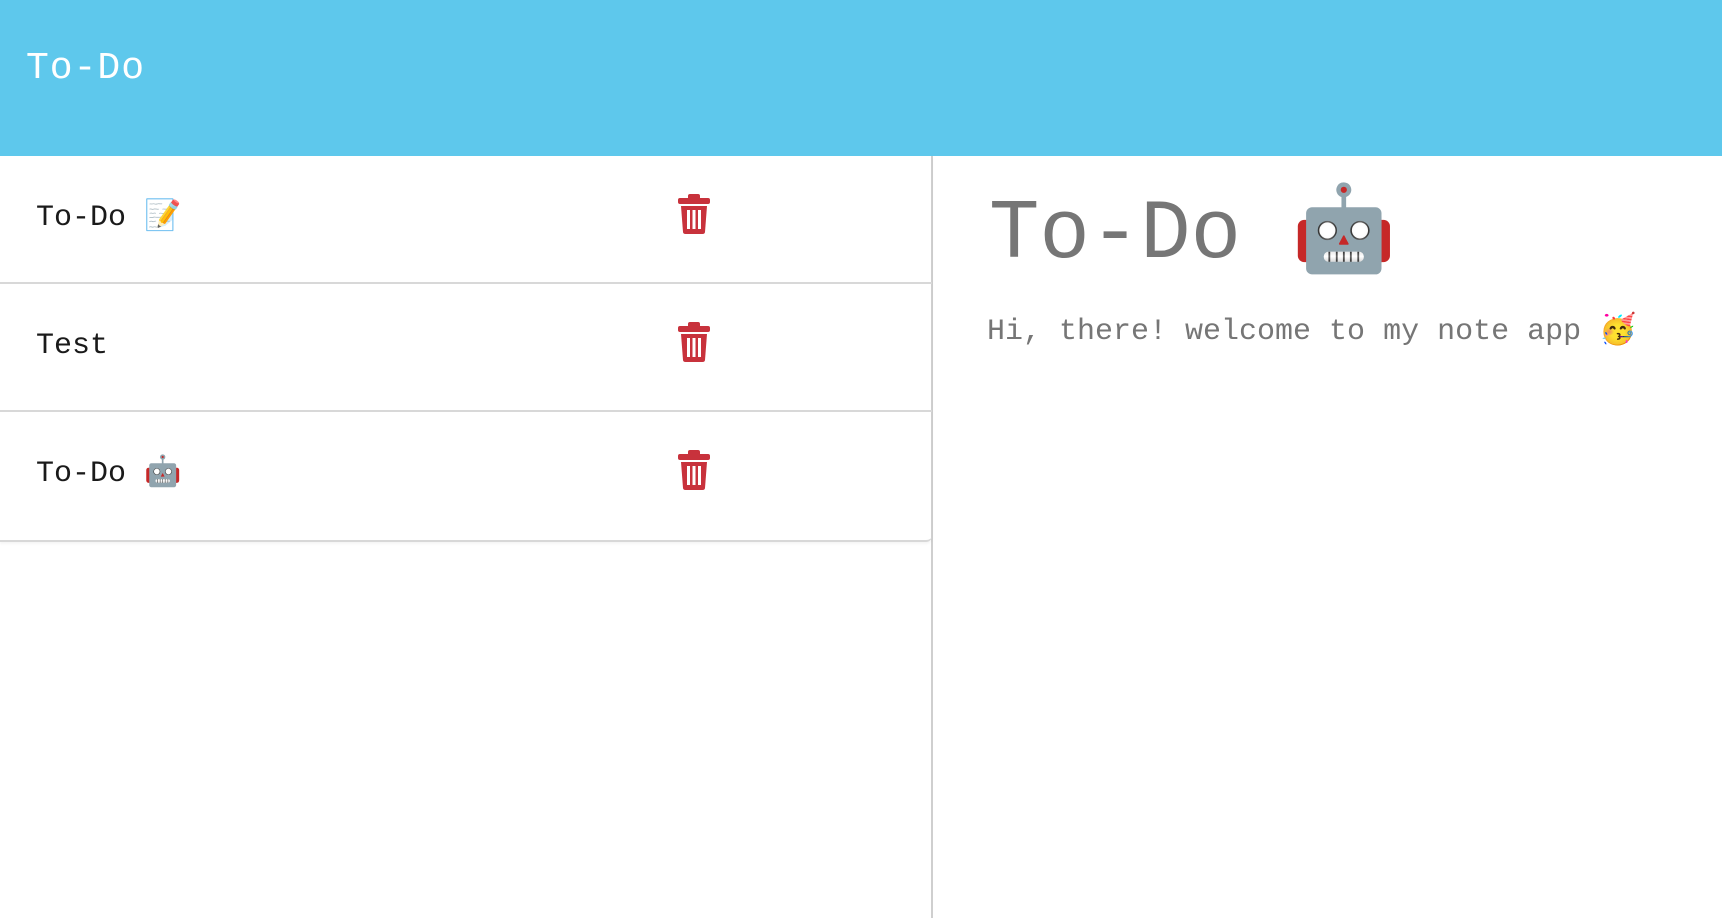 The width and height of the screenshot is (1722, 918). I want to click on note-detail-title: To-Do 🤖, so click(1193, 235).